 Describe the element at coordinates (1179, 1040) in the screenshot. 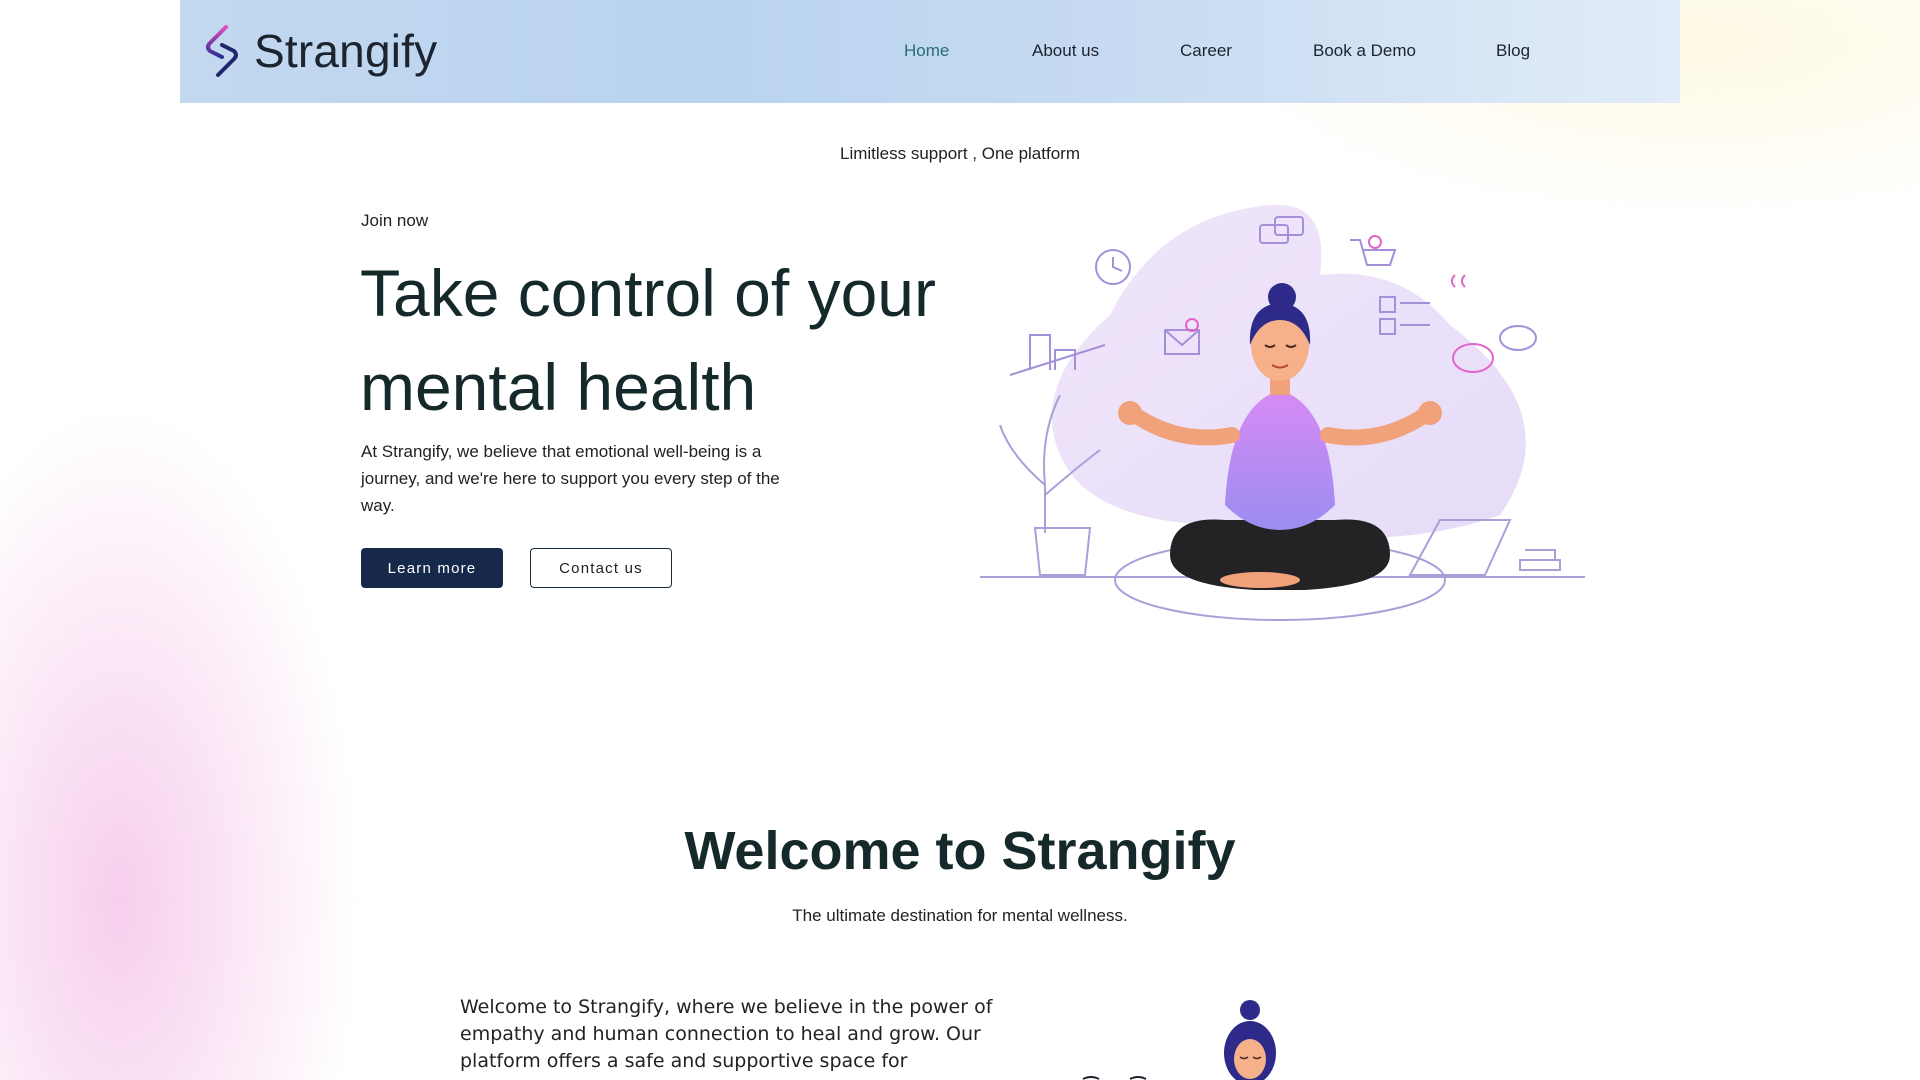

I see `woman-avatar-illustration` at that location.